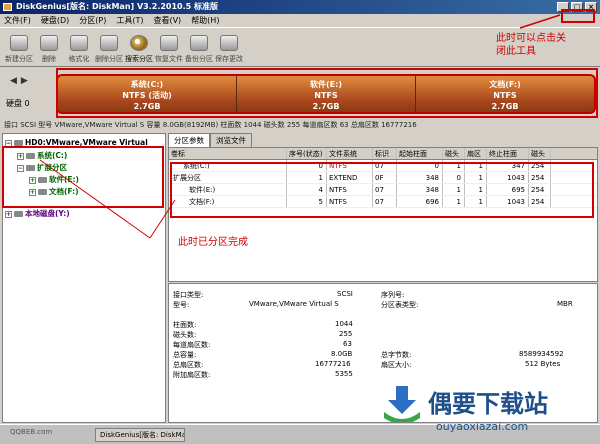 The image size is (600, 444). Describe the element at coordinates (162, 219) in the screenshot. I see `arrow-to-table` at that location.